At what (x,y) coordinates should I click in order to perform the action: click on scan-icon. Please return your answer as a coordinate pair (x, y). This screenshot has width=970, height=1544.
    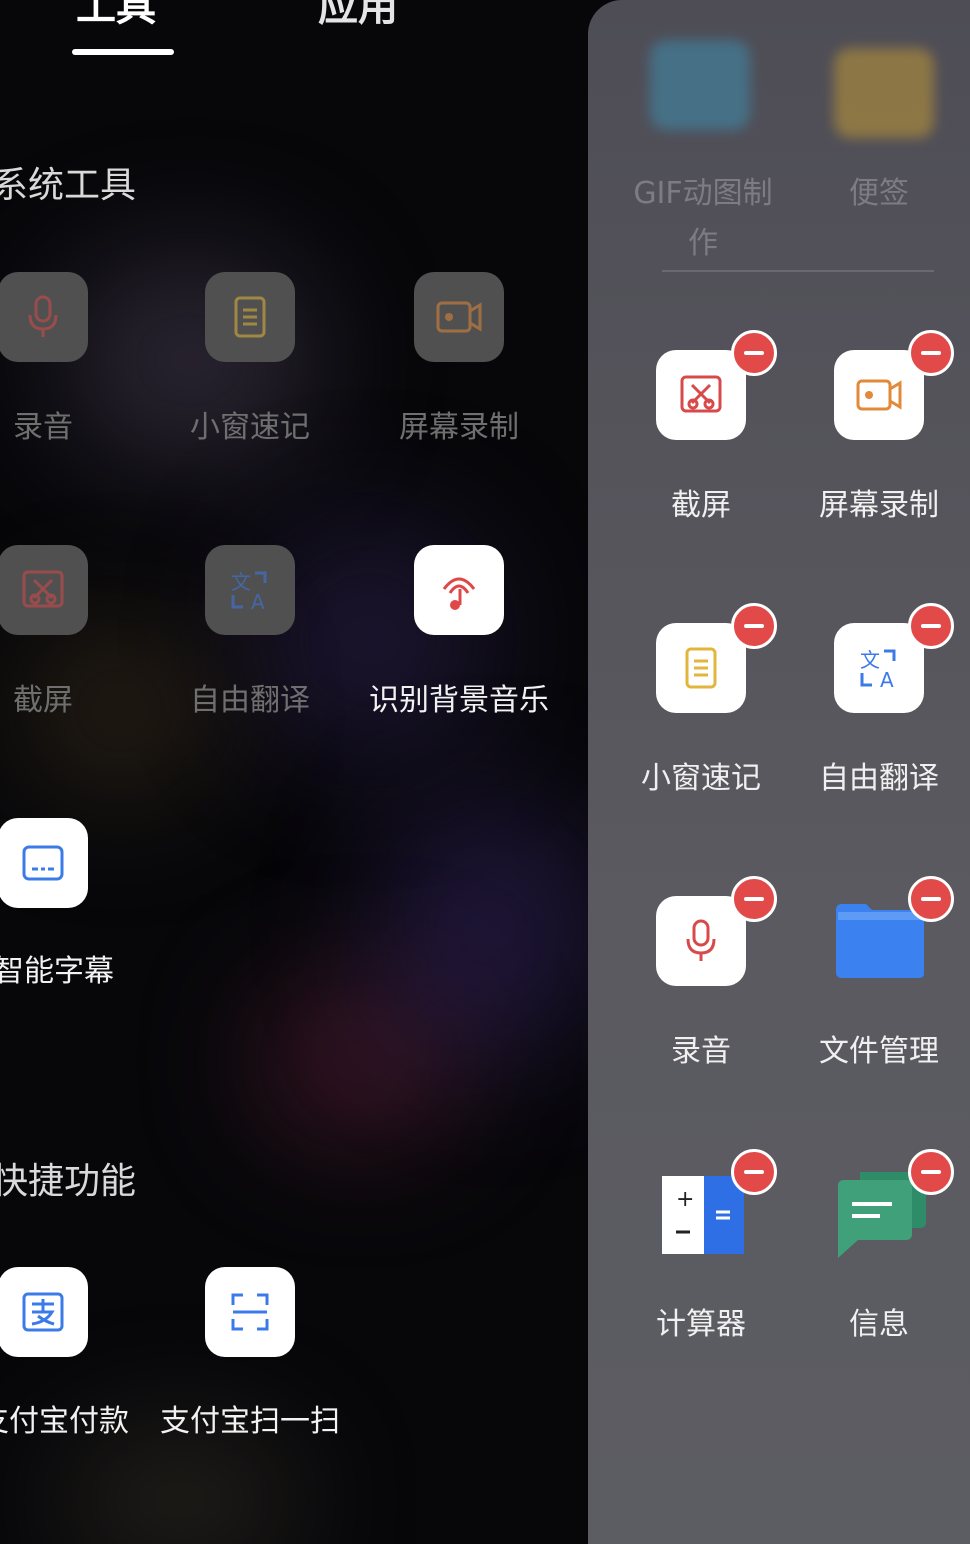
    Looking at the image, I should click on (250, 1312).